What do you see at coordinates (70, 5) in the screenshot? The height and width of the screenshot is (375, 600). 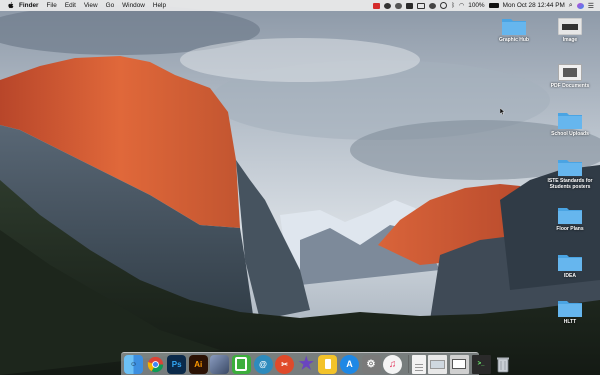 I see `menu-edit: Edit` at bounding box center [70, 5].